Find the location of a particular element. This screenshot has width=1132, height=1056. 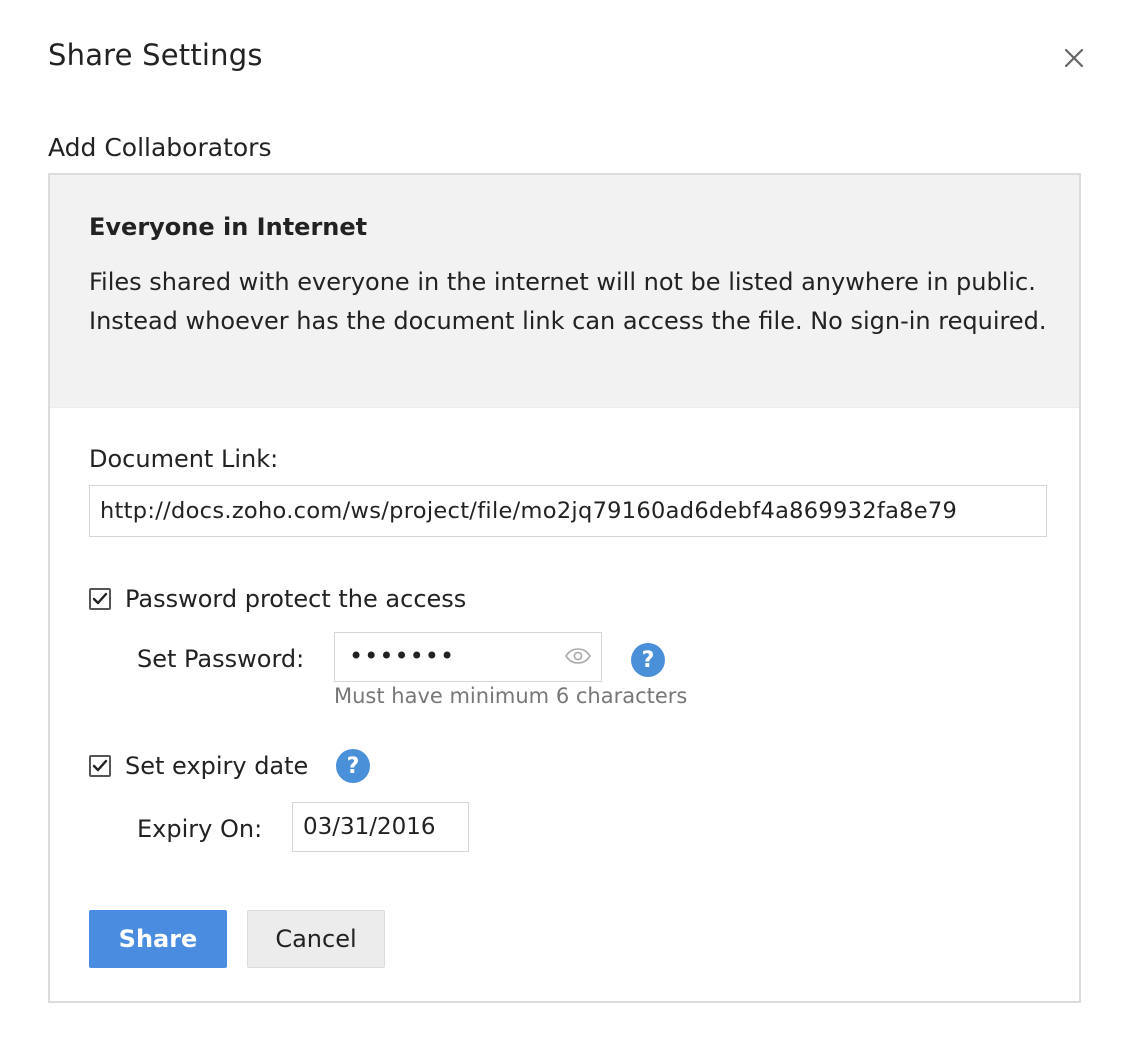

password-hint: Must have minimum 6 characters is located at coordinates (511, 696).